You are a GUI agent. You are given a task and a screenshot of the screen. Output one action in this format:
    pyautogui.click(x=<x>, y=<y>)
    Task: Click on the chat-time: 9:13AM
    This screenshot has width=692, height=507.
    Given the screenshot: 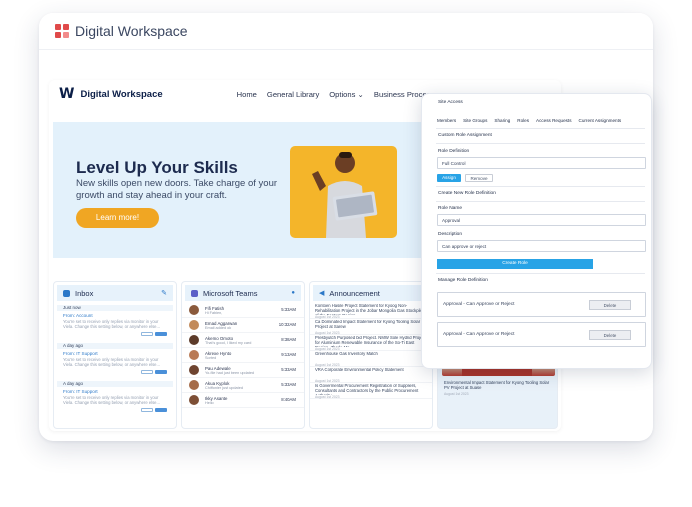 What is the action you would take?
    pyautogui.click(x=288, y=354)
    